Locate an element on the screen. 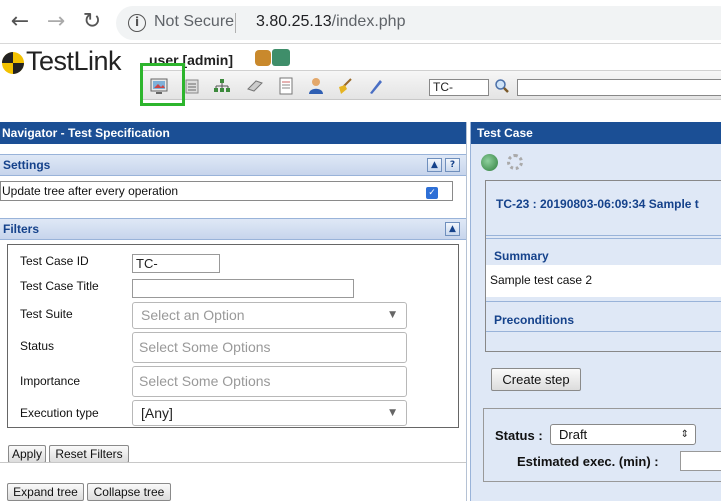  url-divider is located at coordinates (235, 23).